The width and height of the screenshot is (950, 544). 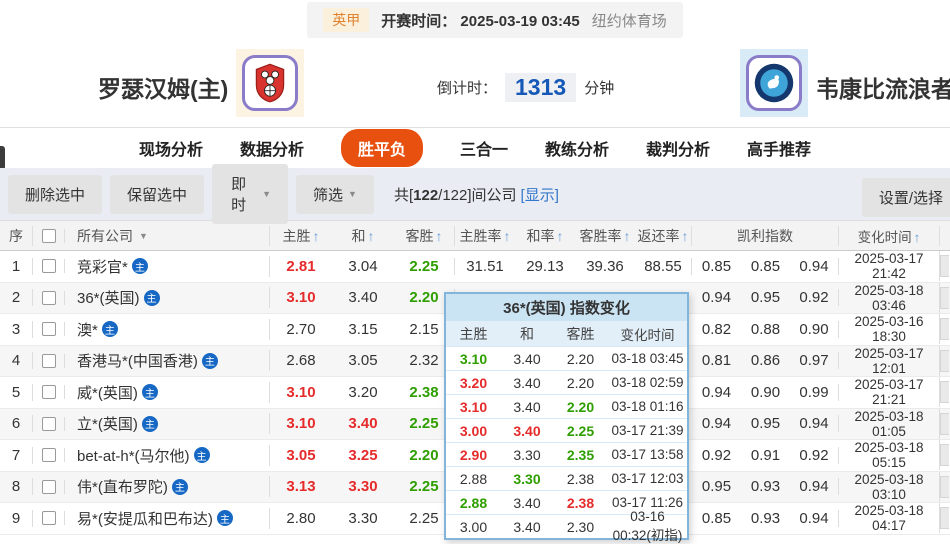 I want to click on odds-home: 2.80, so click(x=301, y=518).